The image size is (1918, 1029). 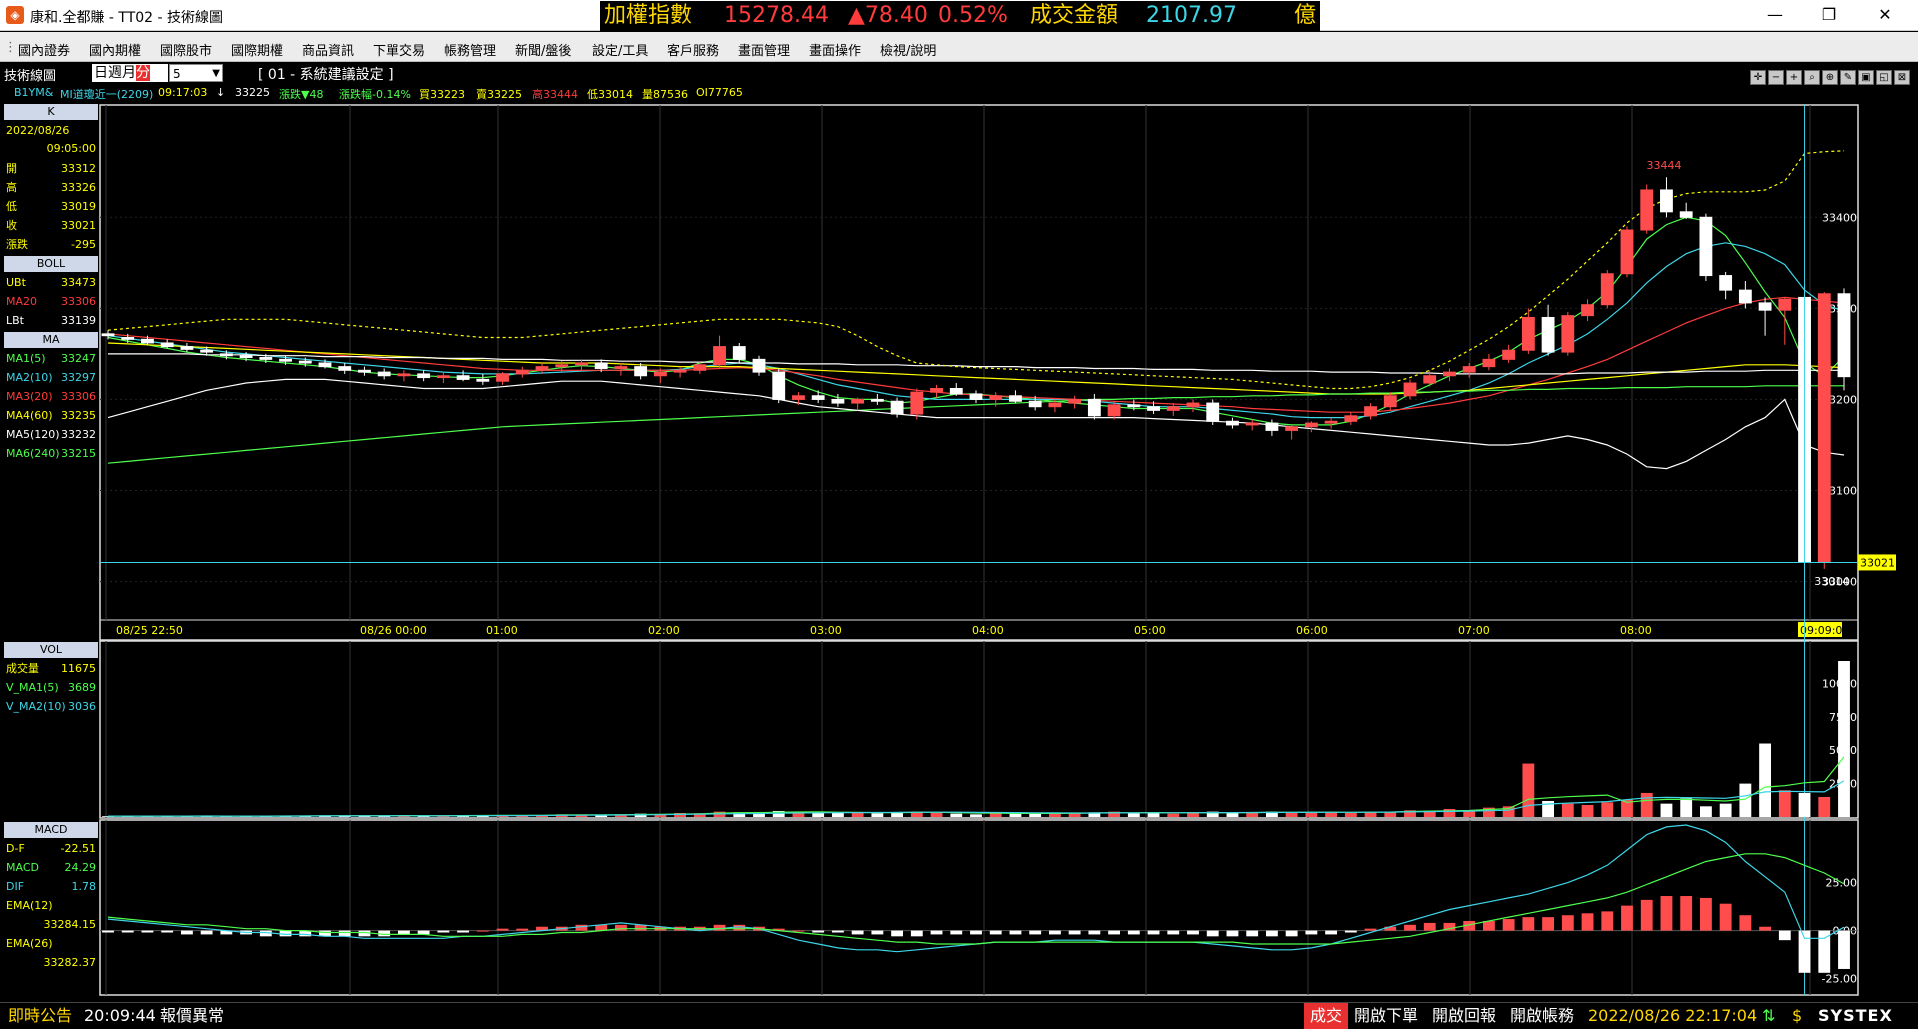 What do you see at coordinates (1663, 165) in the screenshot?
I see `high-price-label: 33444` at bounding box center [1663, 165].